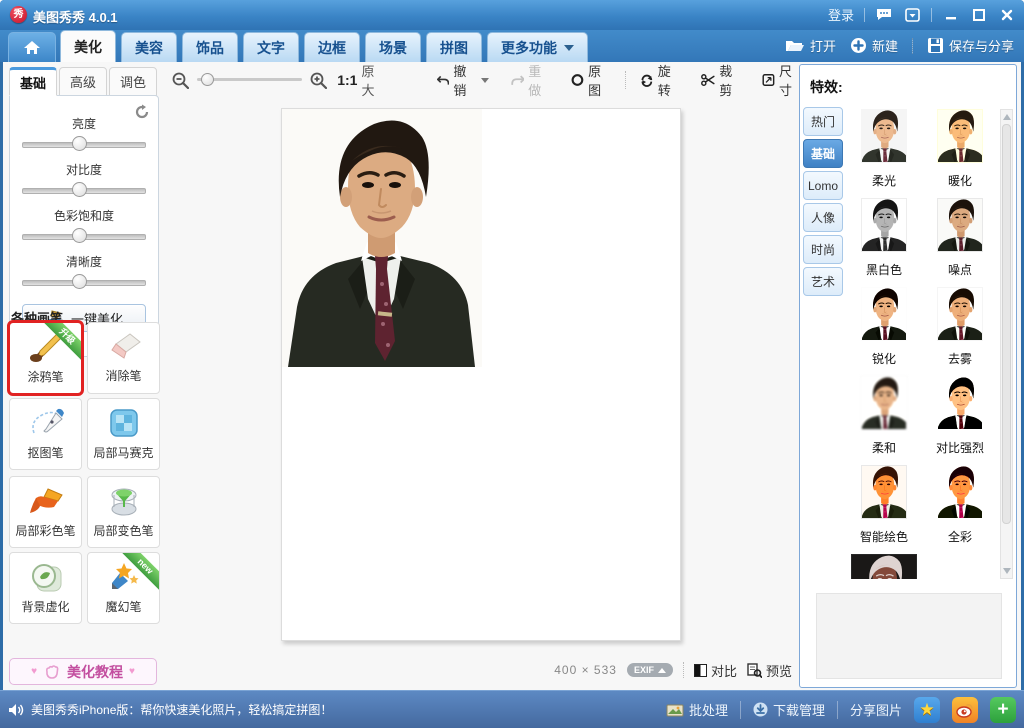  I want to click on brush-label: 抠图笔, so click(45, 453).